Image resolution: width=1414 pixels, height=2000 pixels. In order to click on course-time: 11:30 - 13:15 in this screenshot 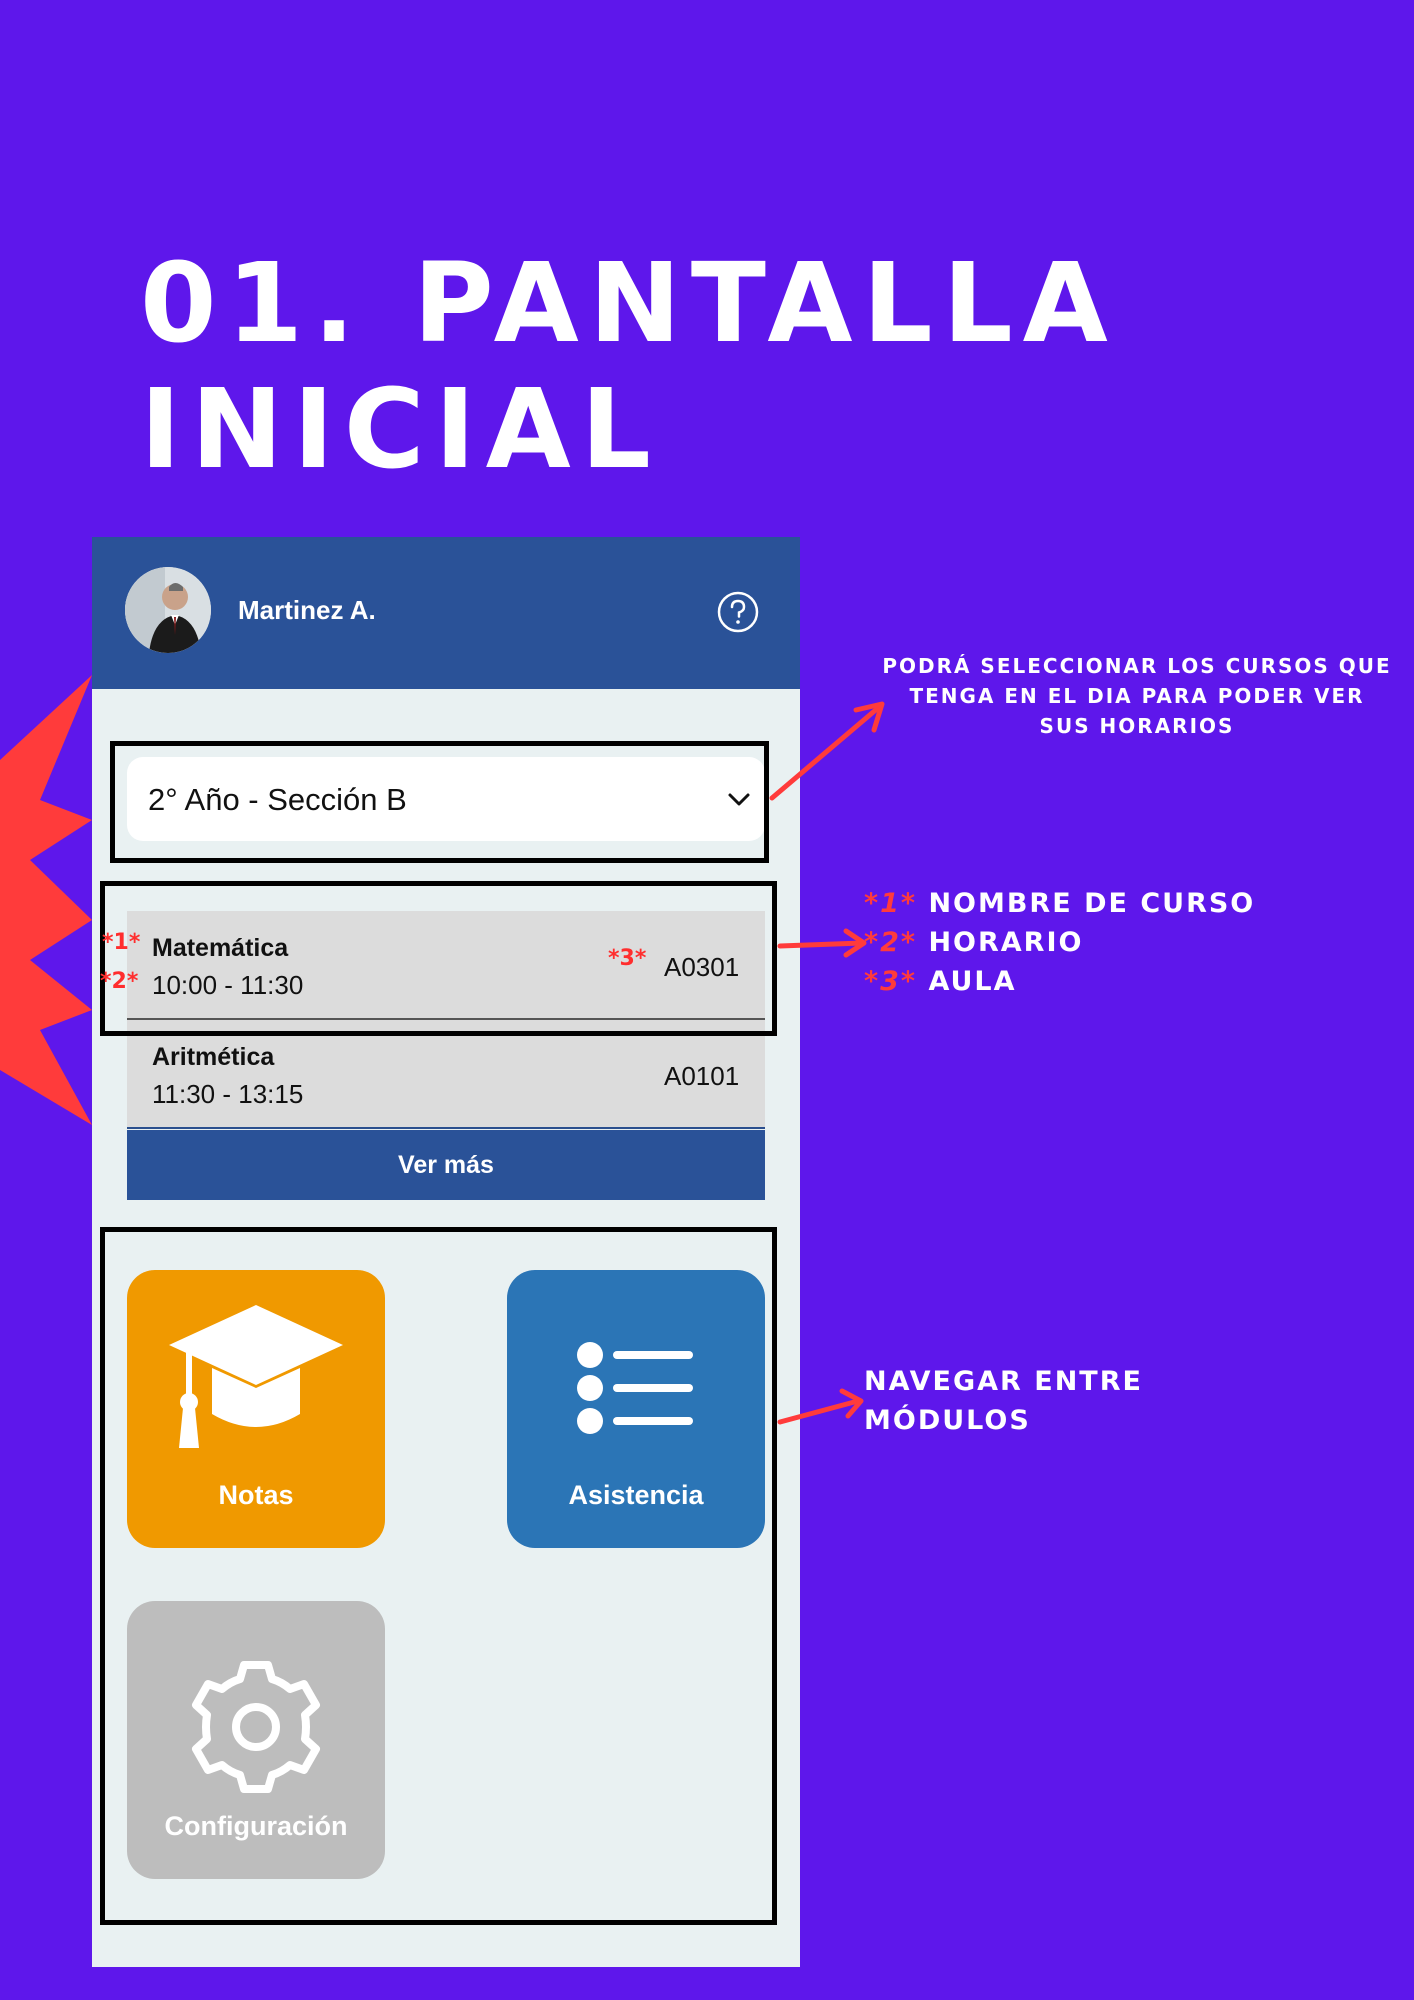, I will do `click(228, 1094)`.